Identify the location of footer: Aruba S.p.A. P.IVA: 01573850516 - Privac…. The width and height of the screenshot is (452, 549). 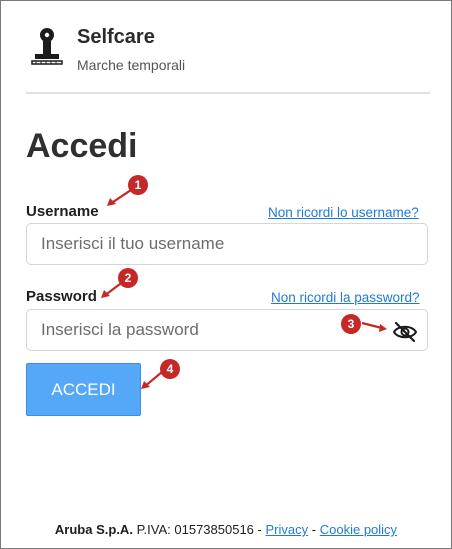
(226, 529).